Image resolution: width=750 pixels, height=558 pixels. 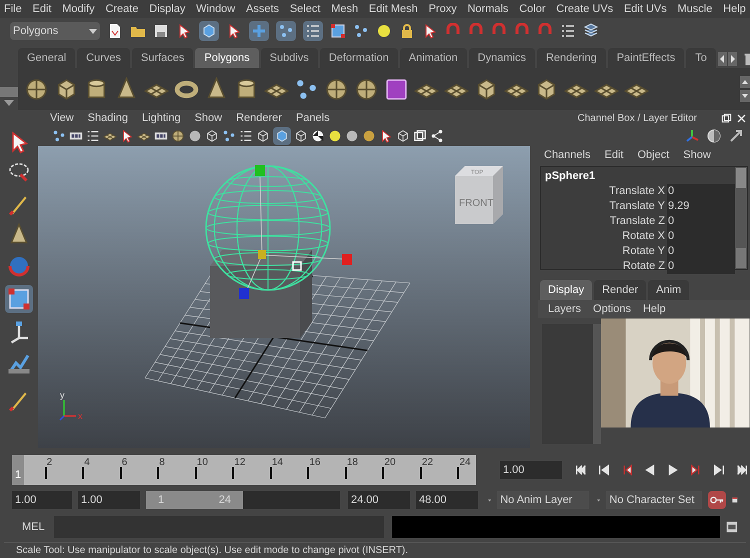 What do you see at coordinates (396, 89) in the screenshot?
I see `cube-icon` at bounding box center [396, 89].